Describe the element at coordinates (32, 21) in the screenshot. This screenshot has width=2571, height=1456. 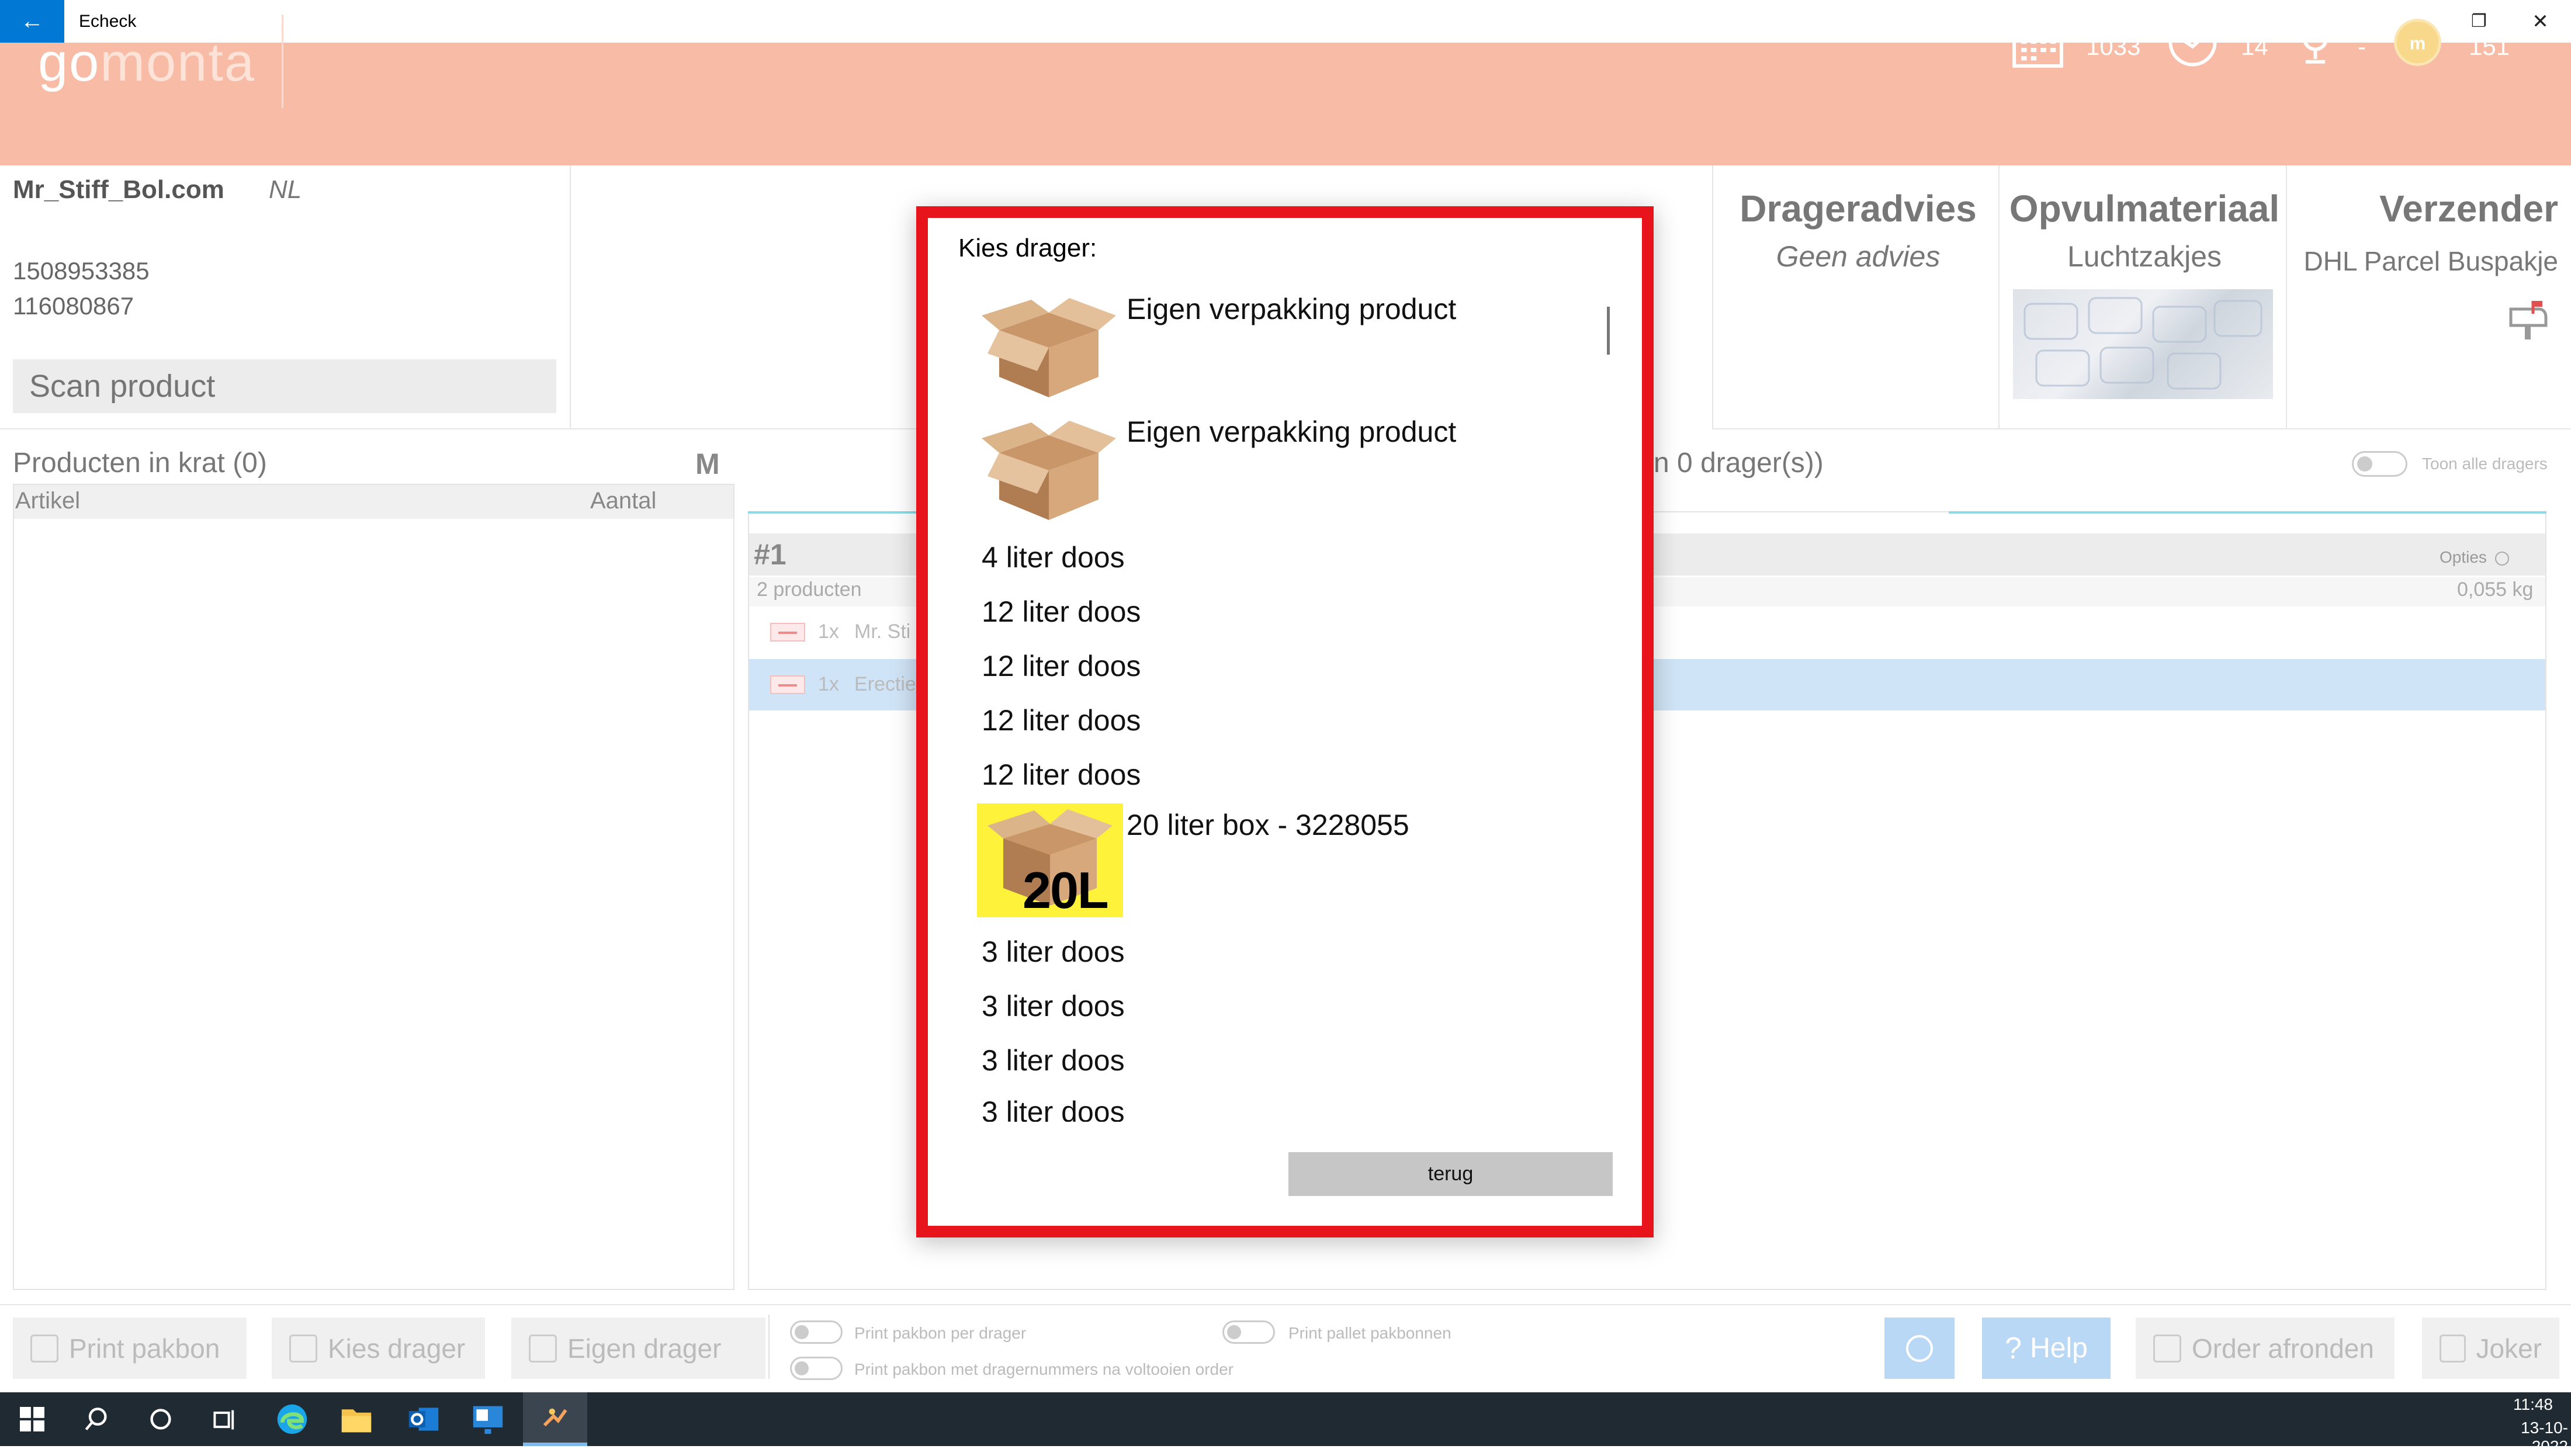
I see `back-arrow-icon: ←` at that location.